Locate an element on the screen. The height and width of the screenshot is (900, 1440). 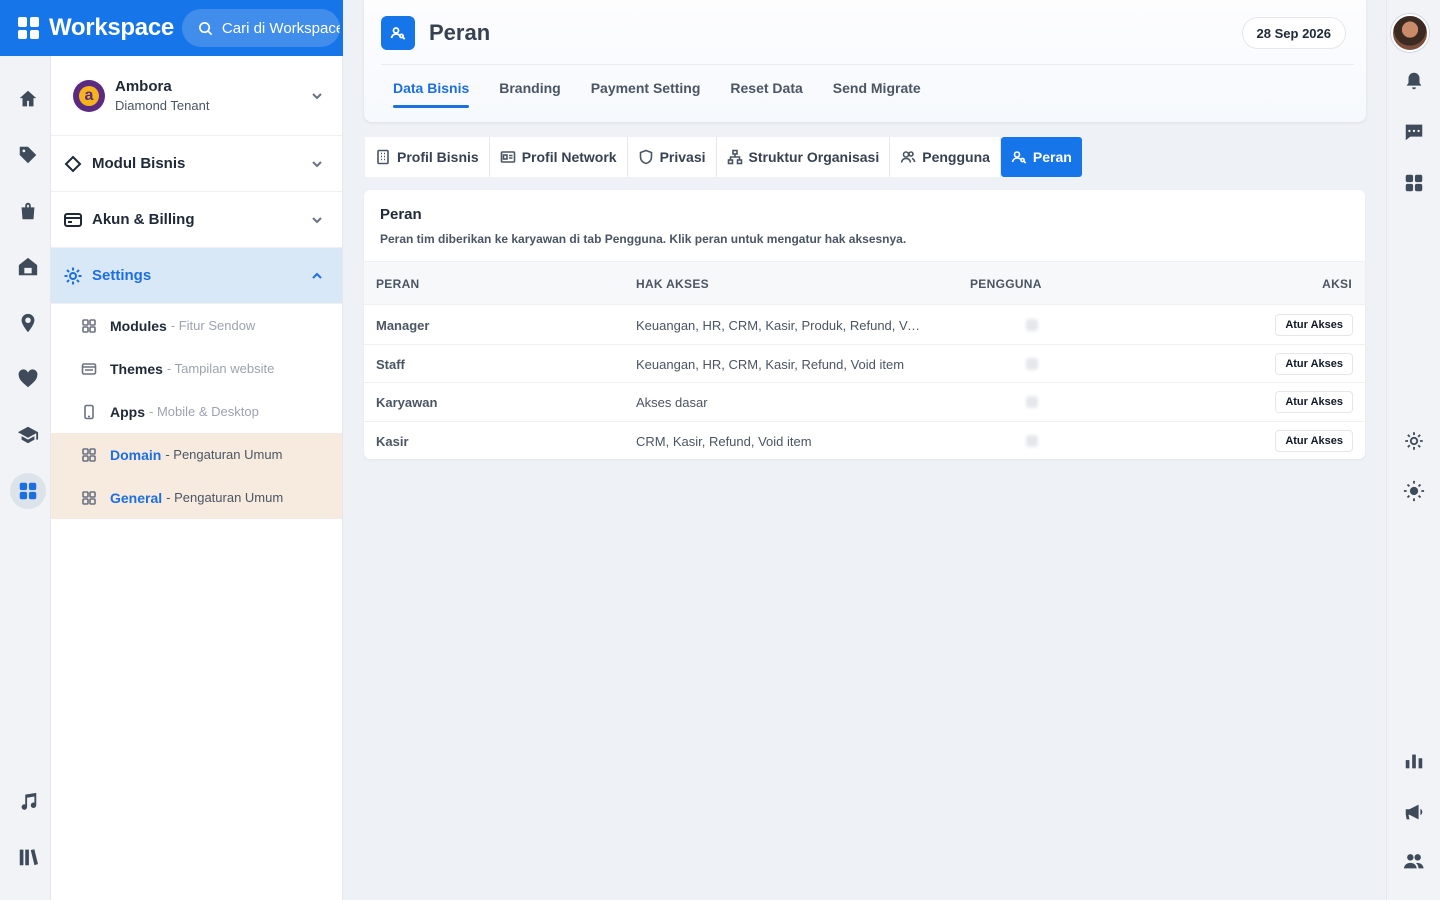
menu-label: Modul Bisnis is located at coordinates (139, 163).